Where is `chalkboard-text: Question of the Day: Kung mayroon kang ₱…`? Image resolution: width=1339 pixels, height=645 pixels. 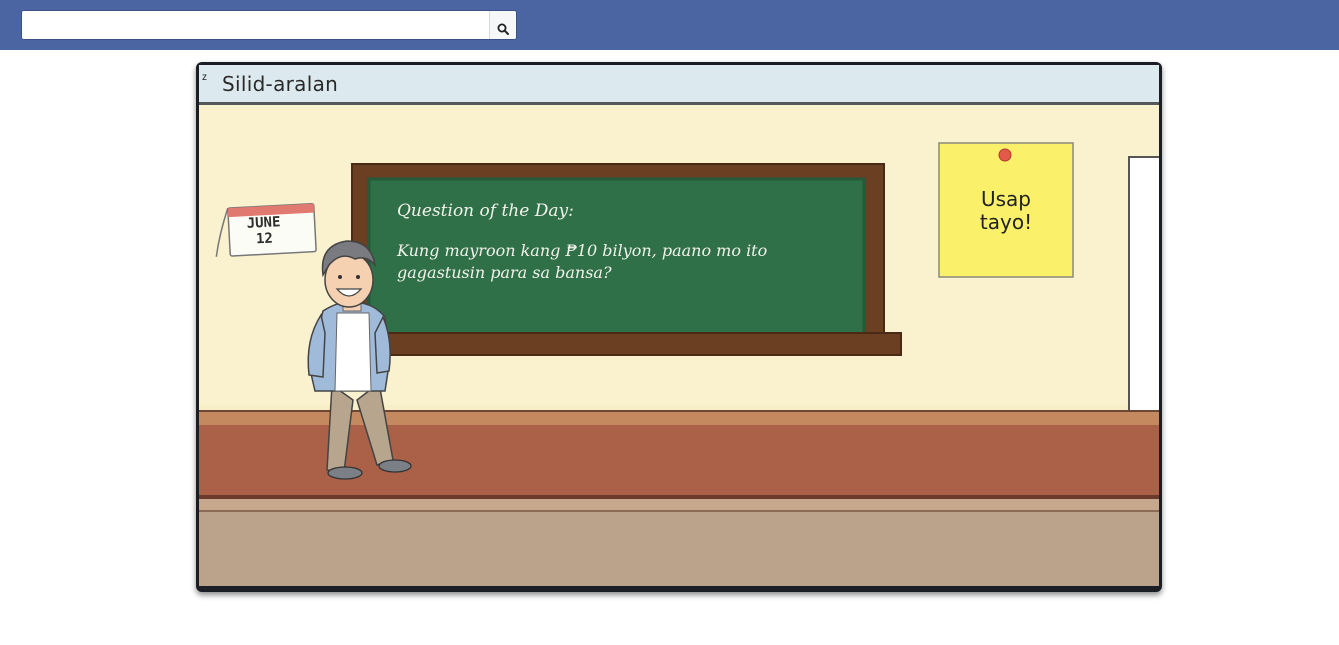 chalkboard-text: Question of the Day: Kung mayroon kang ₱… is located at coordinates (617, 242).